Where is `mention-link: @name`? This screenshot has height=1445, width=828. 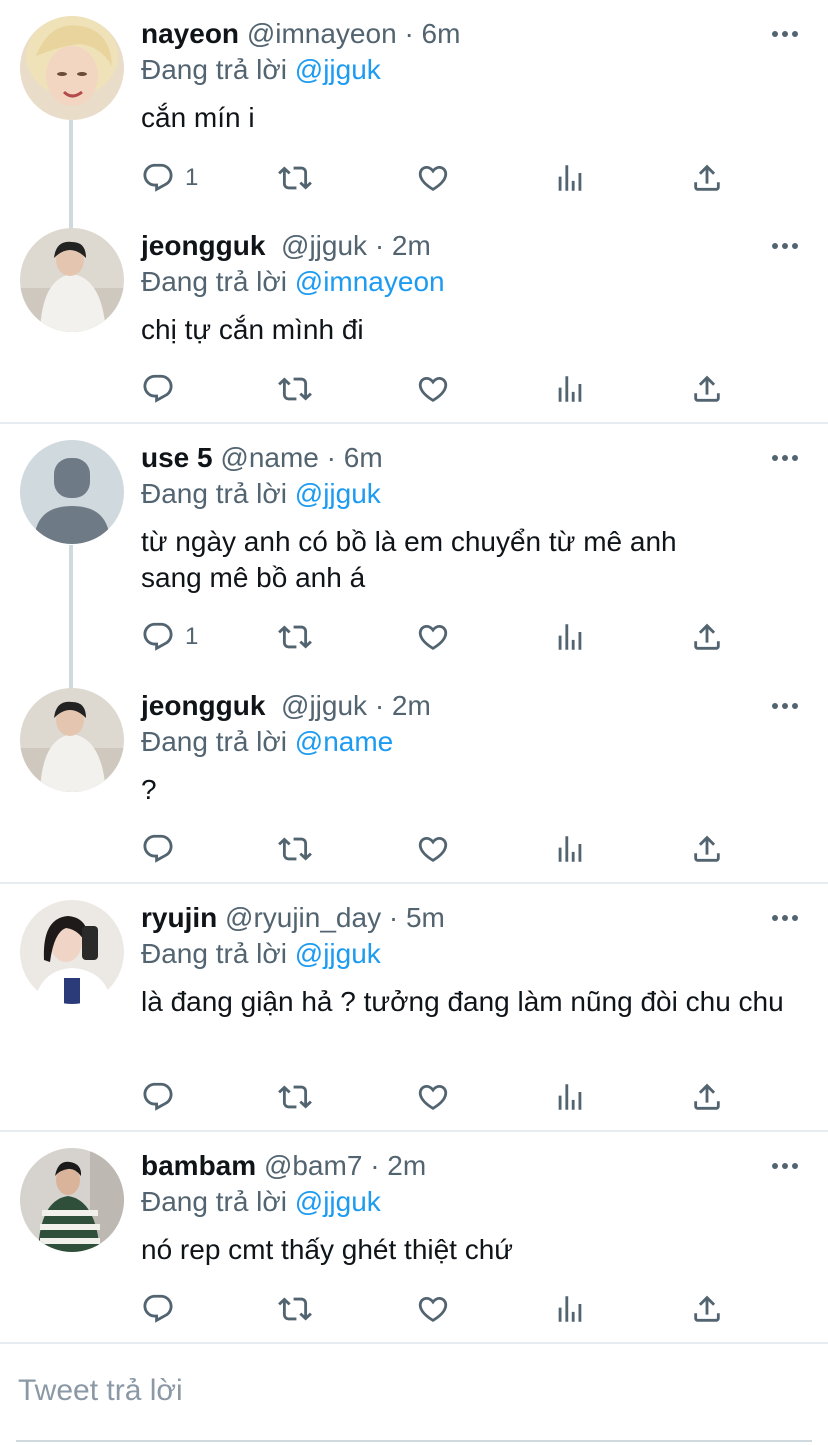
mention-link: @name is located at coordinates (344, 741).